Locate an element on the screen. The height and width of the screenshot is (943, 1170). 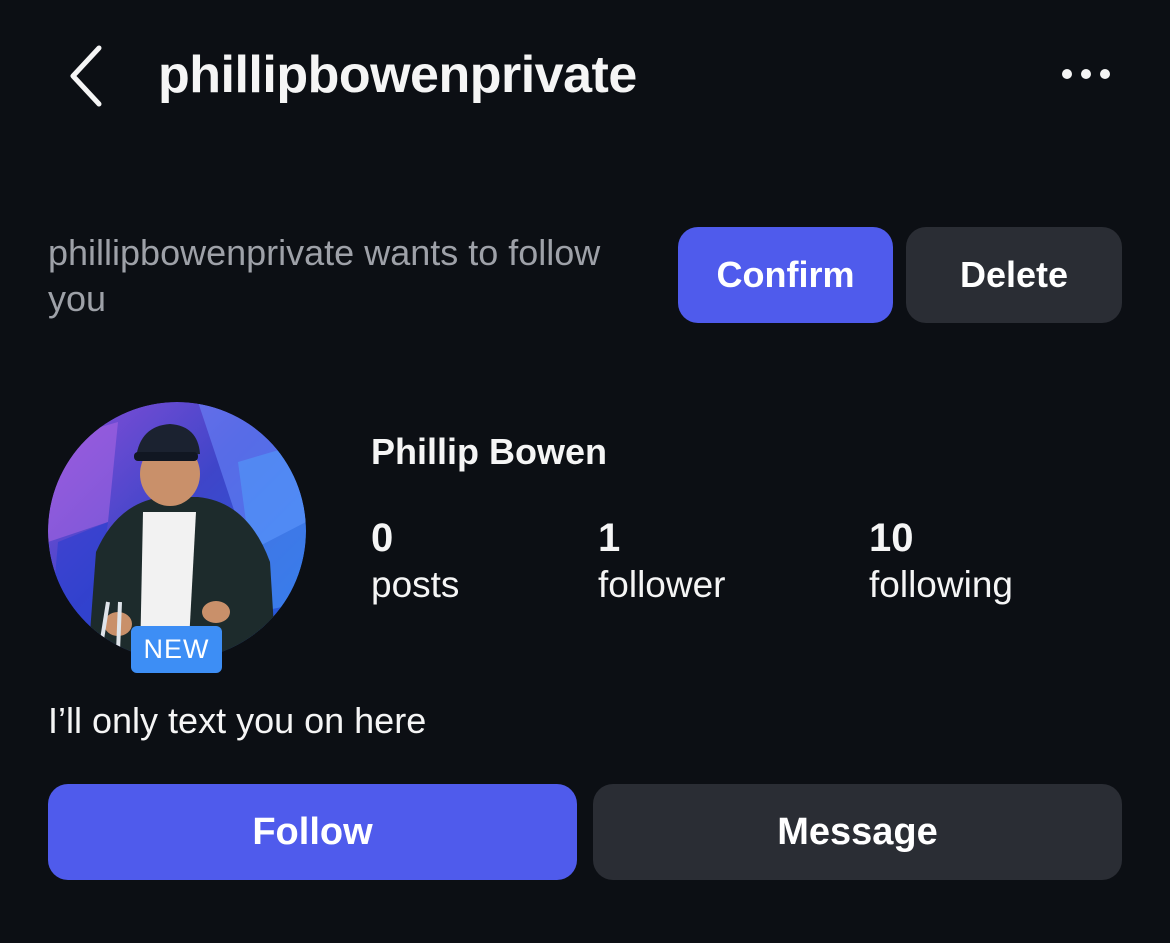
stat-count: 10 is located at coordinates (891, 538).